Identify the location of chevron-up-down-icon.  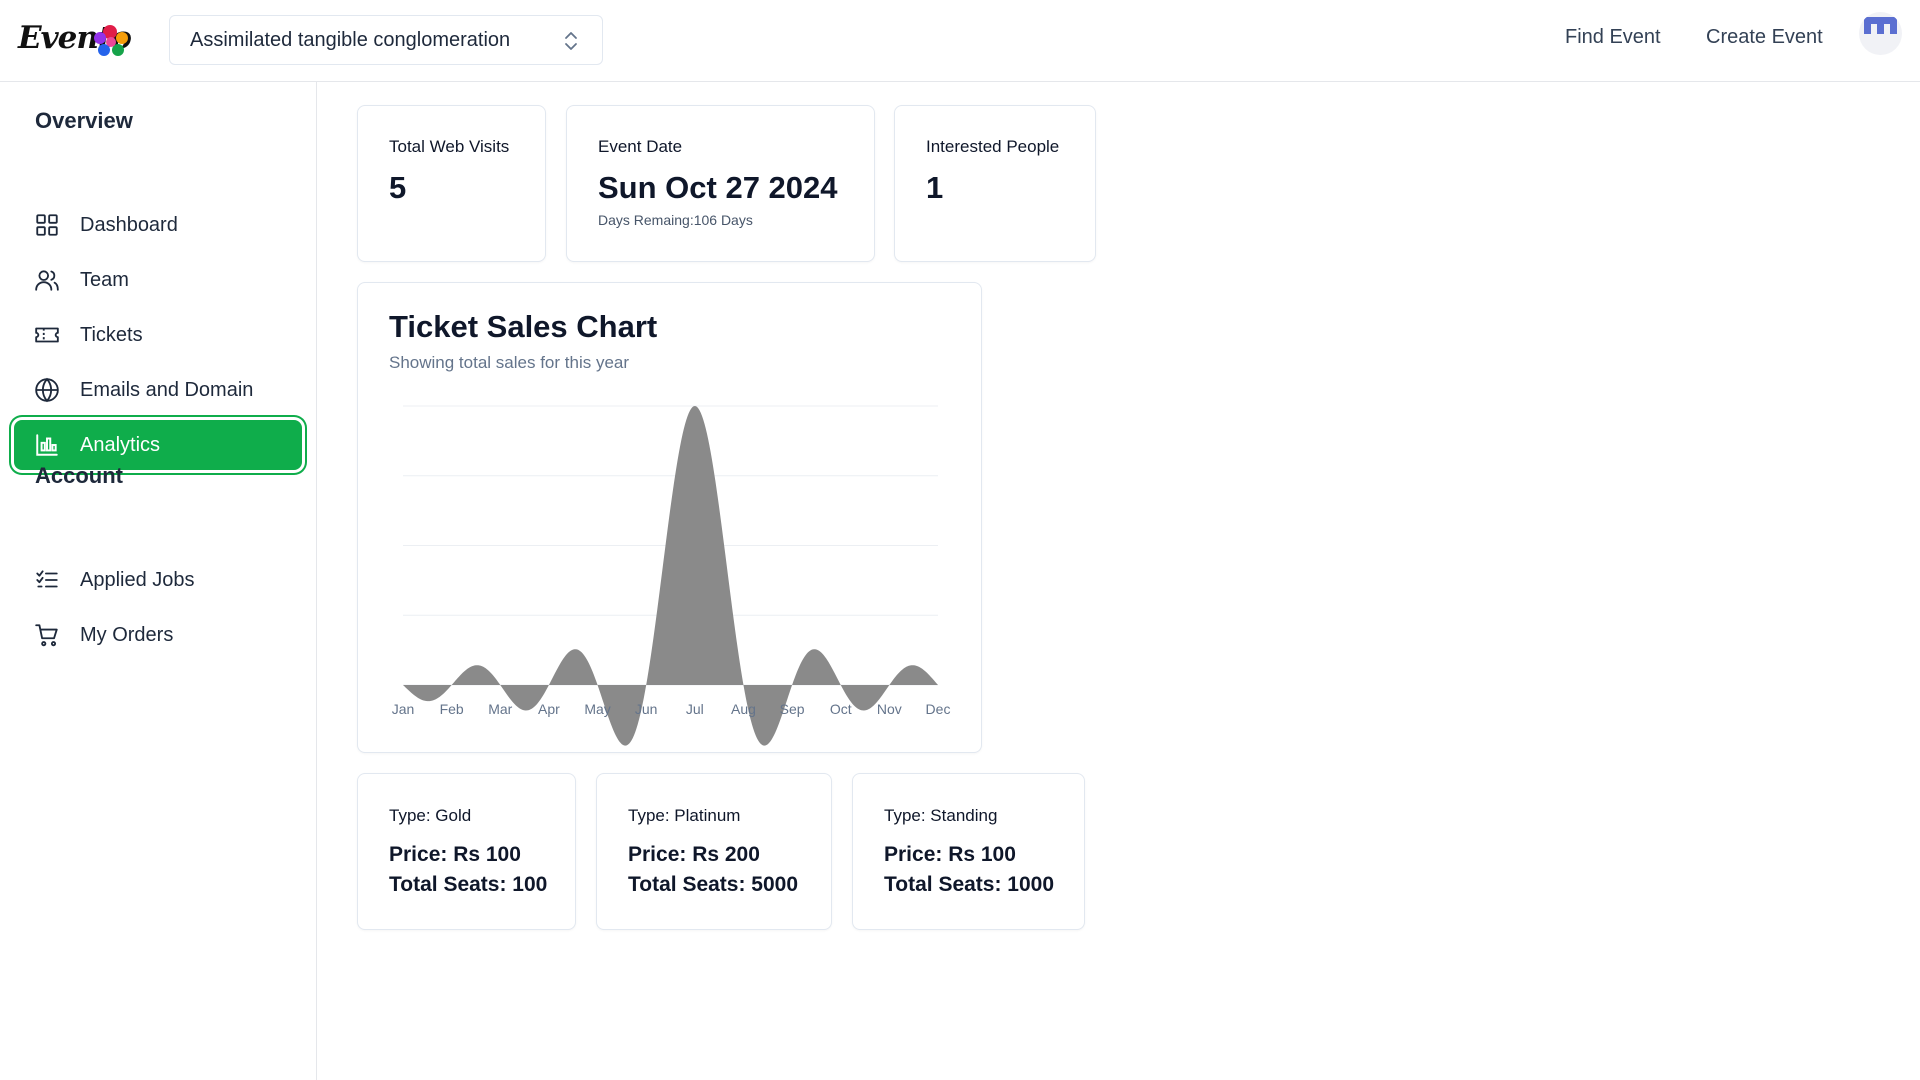
(571, 41).